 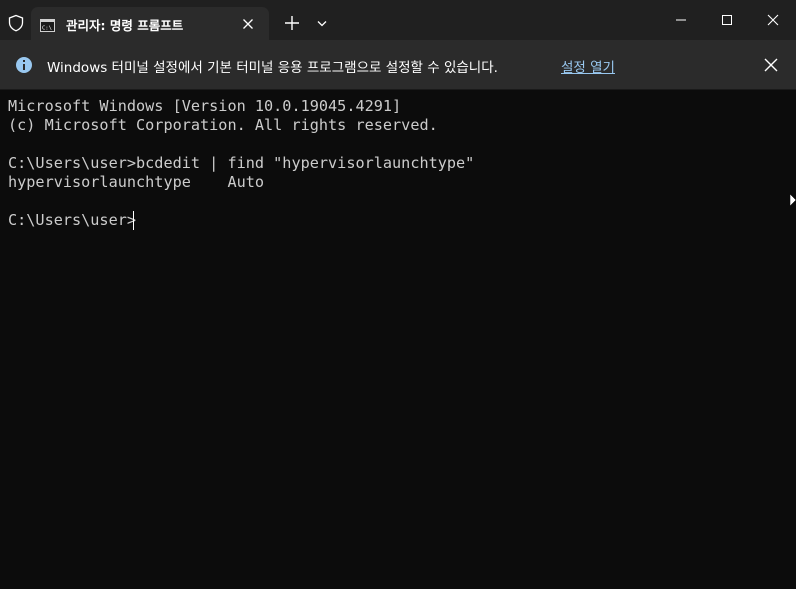 I want to click on new-tab-button, so click(x=292, y=23).